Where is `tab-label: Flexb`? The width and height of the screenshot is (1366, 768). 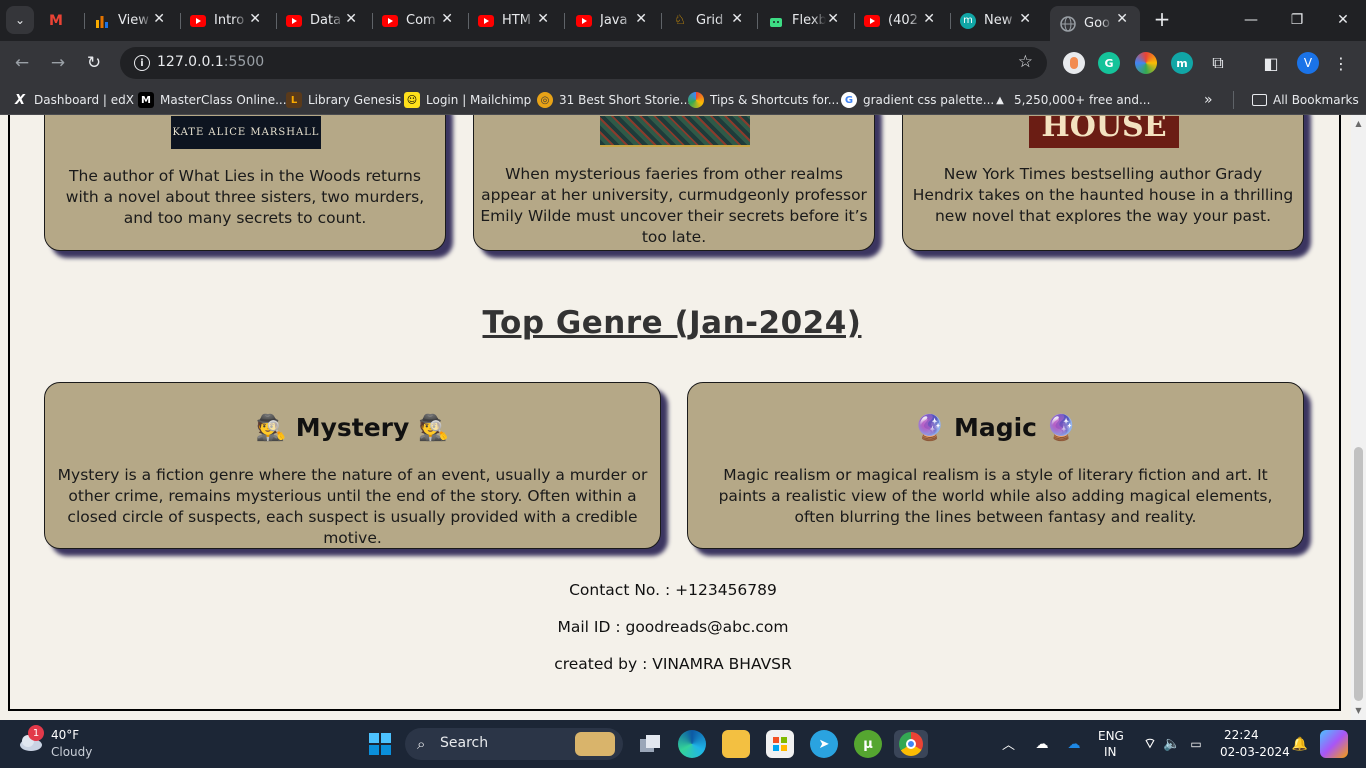 tab-label: Flexb is located at coordinates (809, 20).